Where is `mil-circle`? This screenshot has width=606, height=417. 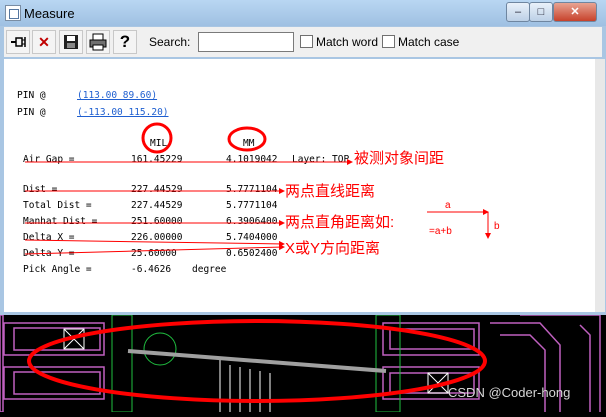
mil-circle is located at coordinates (157, 138).